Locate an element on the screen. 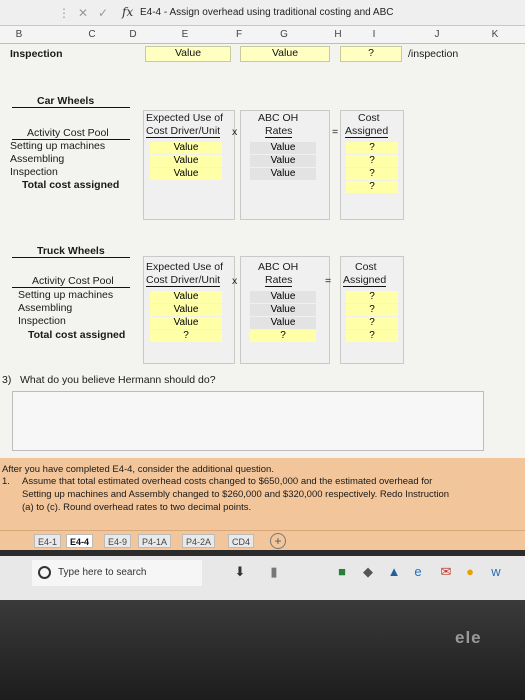 The height and width of the screenshot is (700, 525). car-cost-total: ? is located at coordinates (372, 187).